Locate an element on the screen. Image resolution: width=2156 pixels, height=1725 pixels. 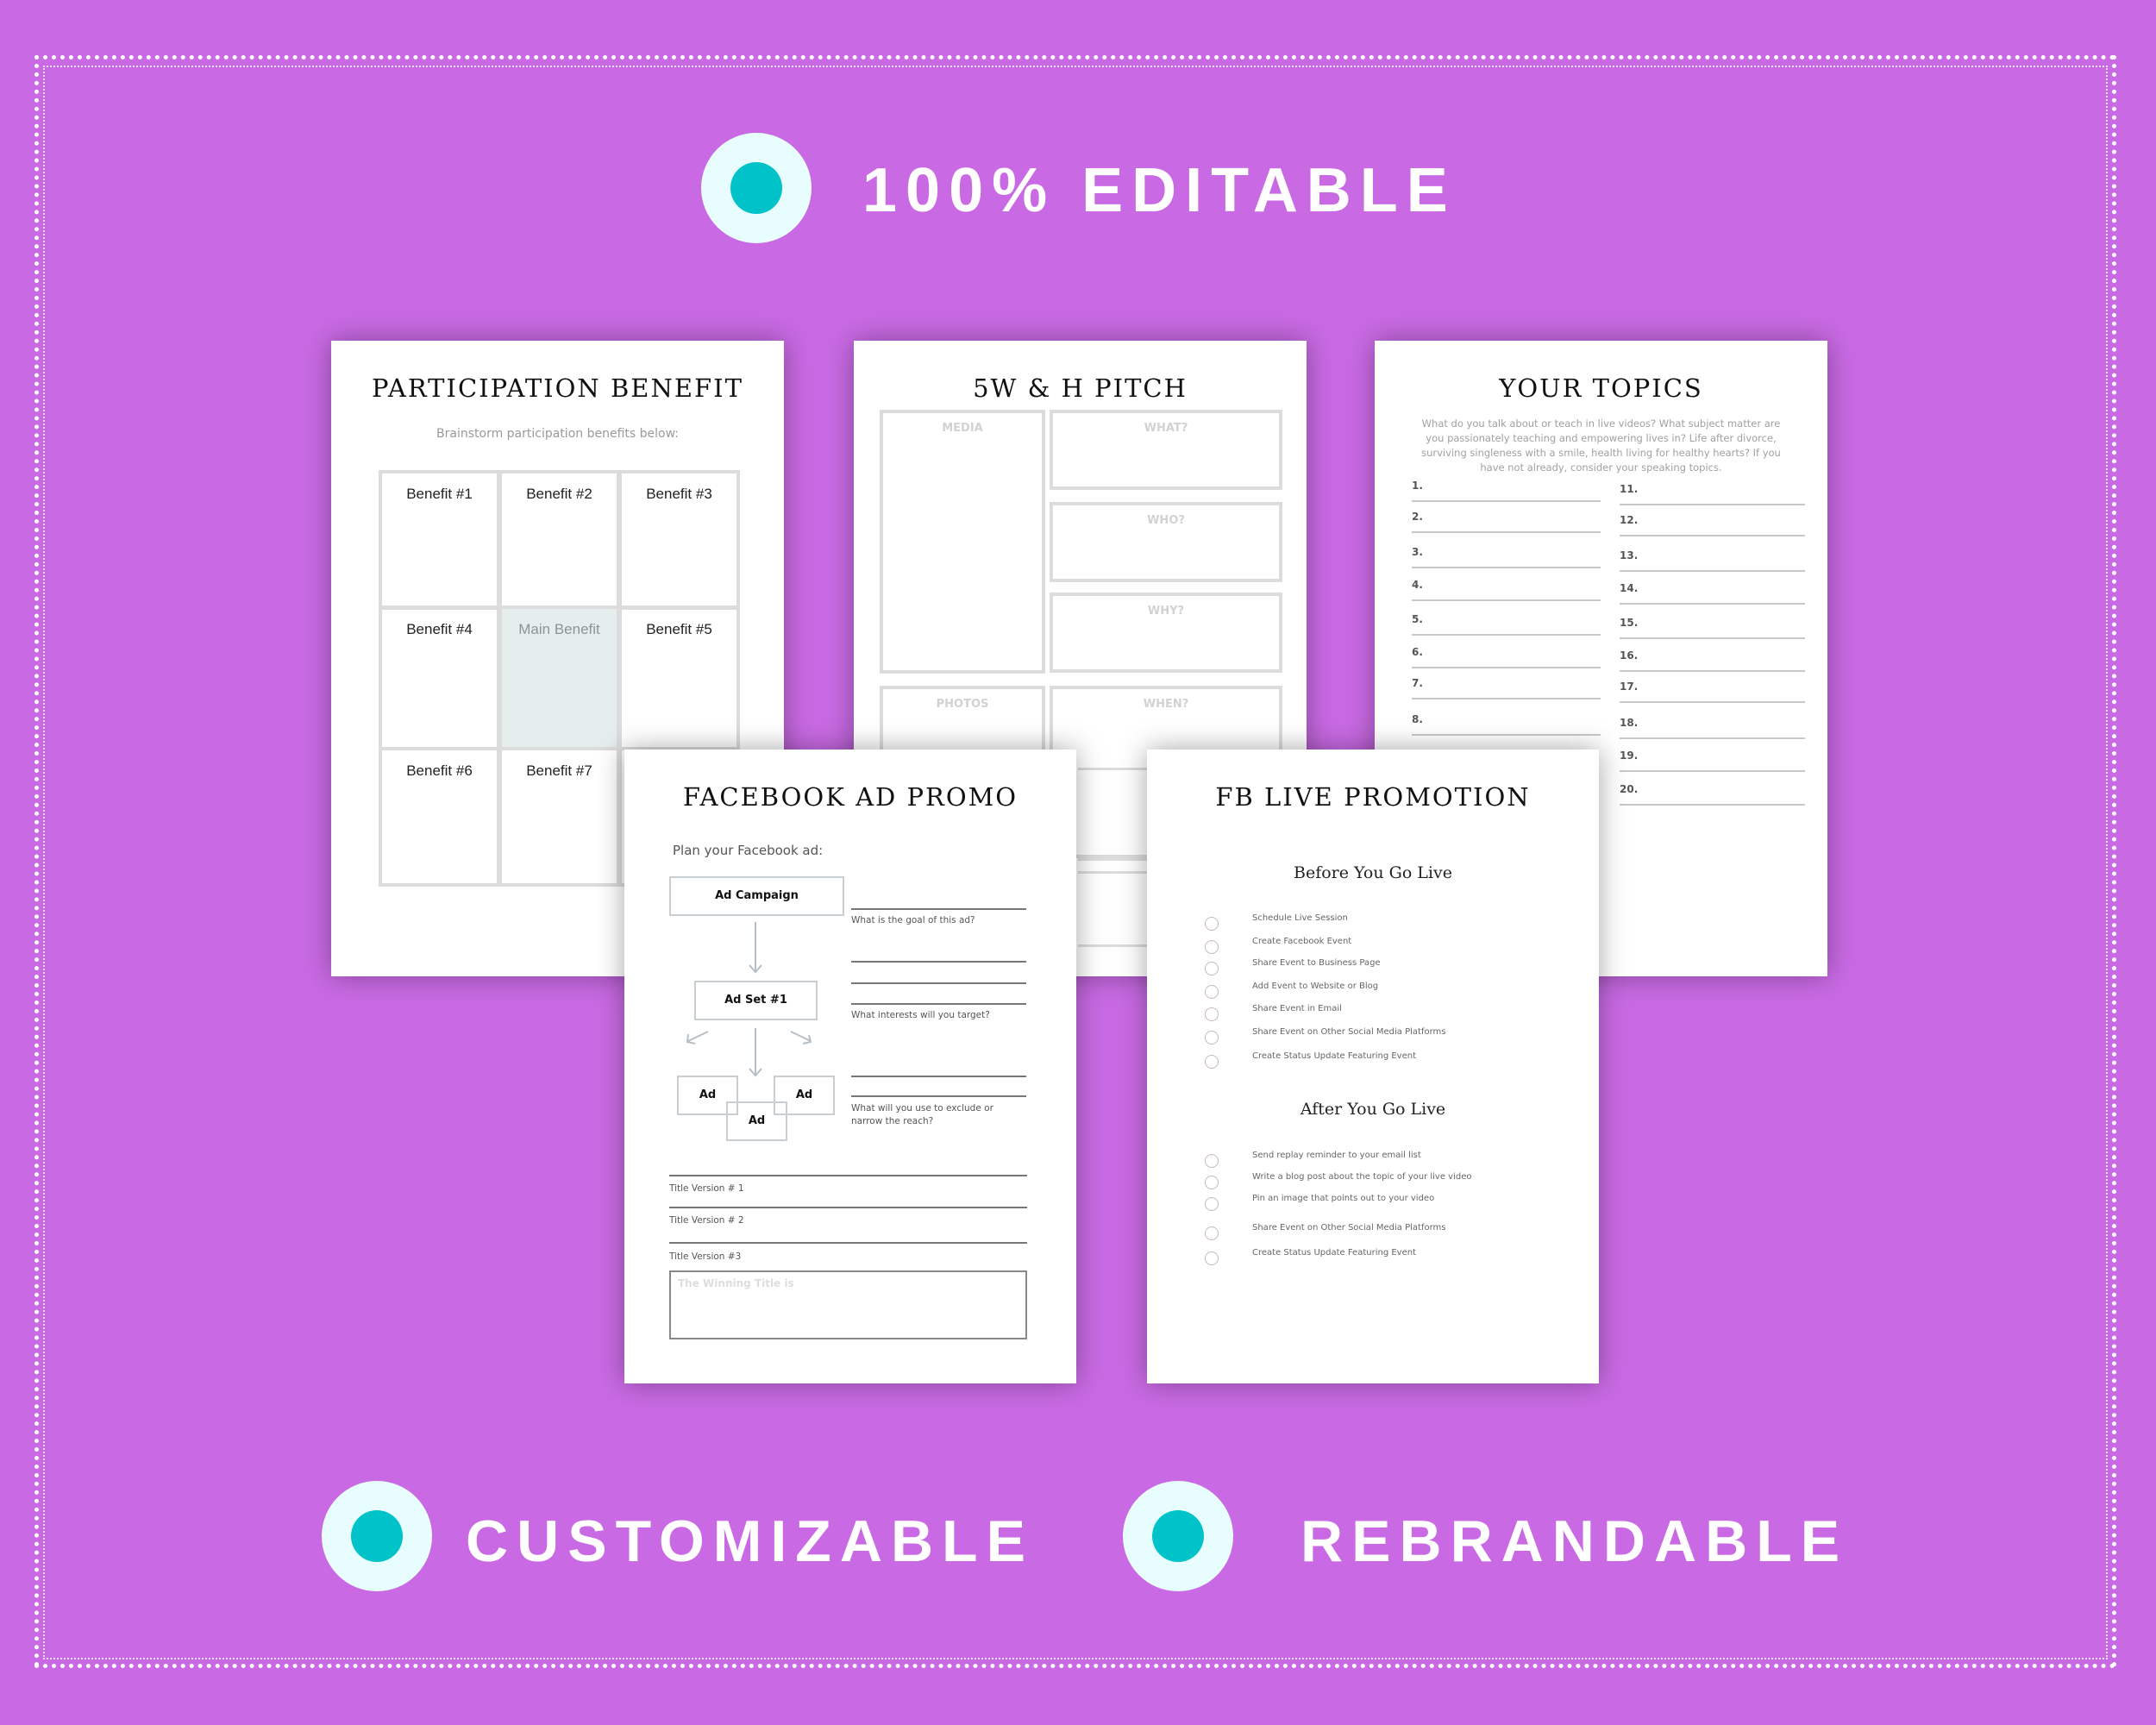
headline-rebrandable: REBRANDABLE is located at coordinates (1574, 1542).